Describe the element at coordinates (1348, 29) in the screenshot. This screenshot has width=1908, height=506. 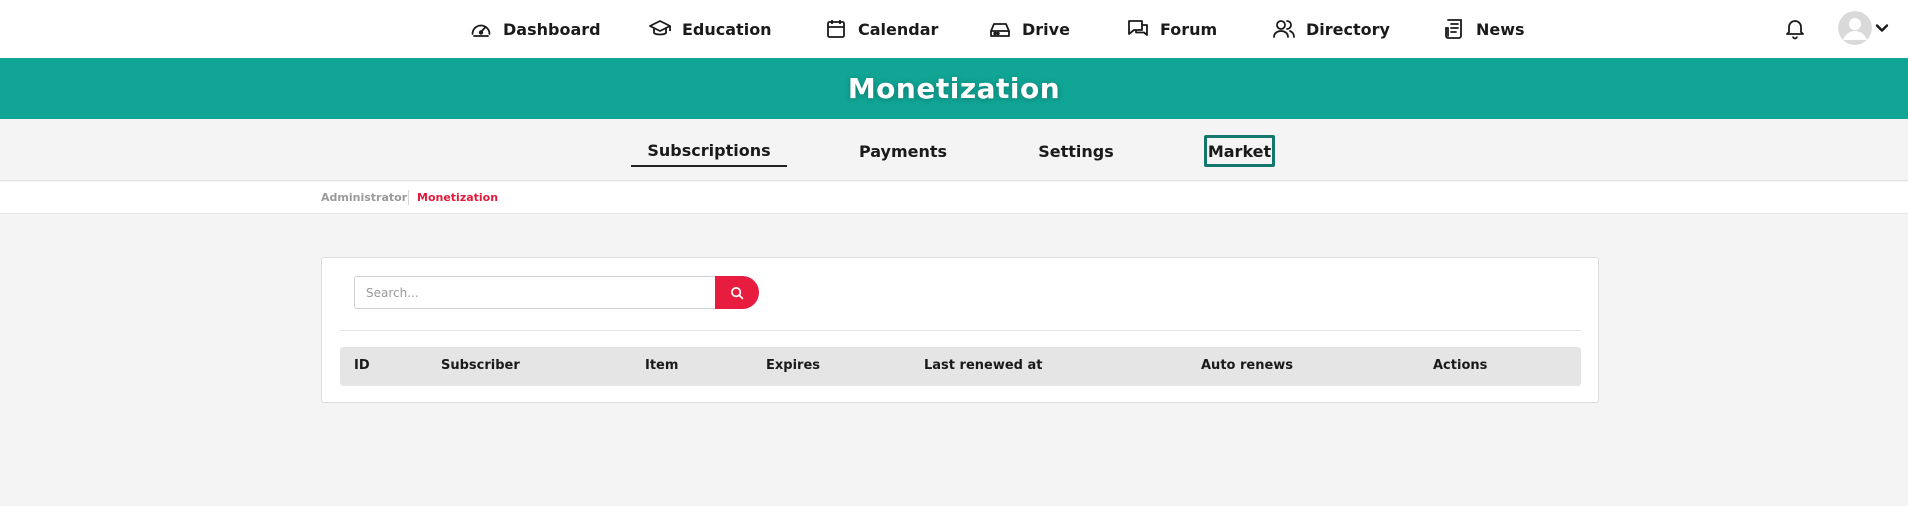
I see `nav-label: Directory` at that location.